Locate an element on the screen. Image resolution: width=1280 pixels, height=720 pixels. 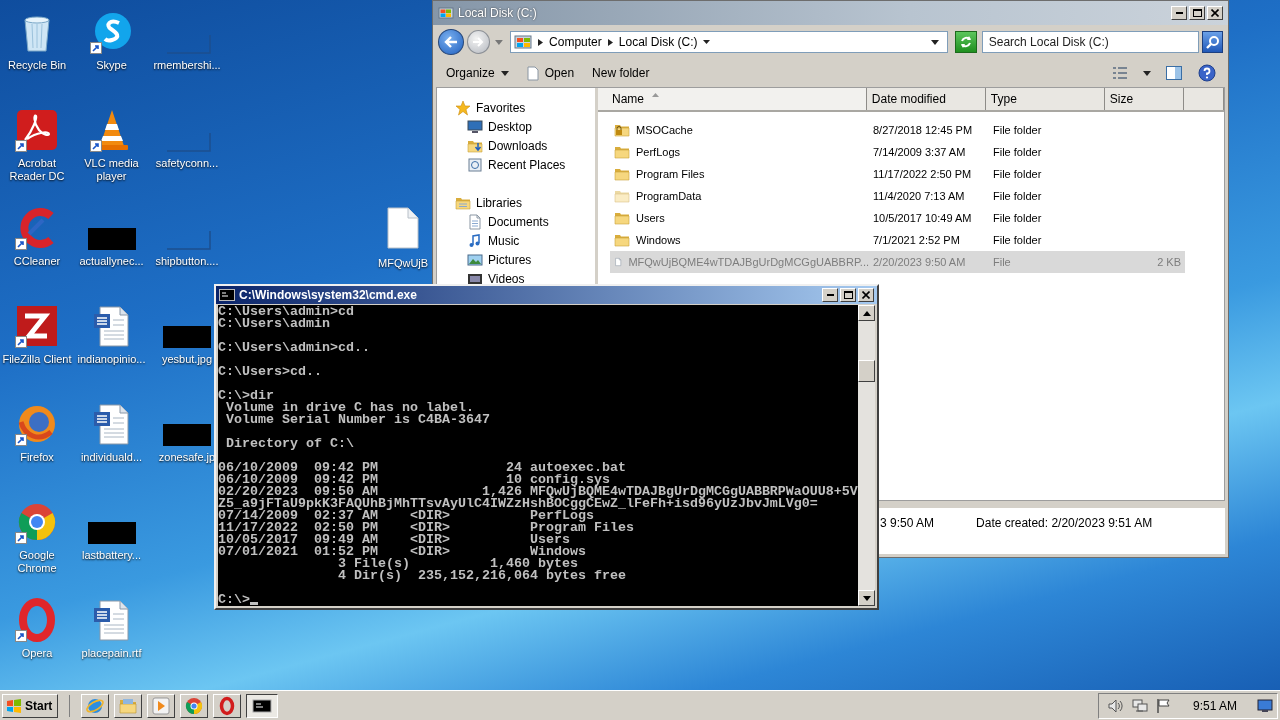
maximize-icon is located at coordinates (848, 295).